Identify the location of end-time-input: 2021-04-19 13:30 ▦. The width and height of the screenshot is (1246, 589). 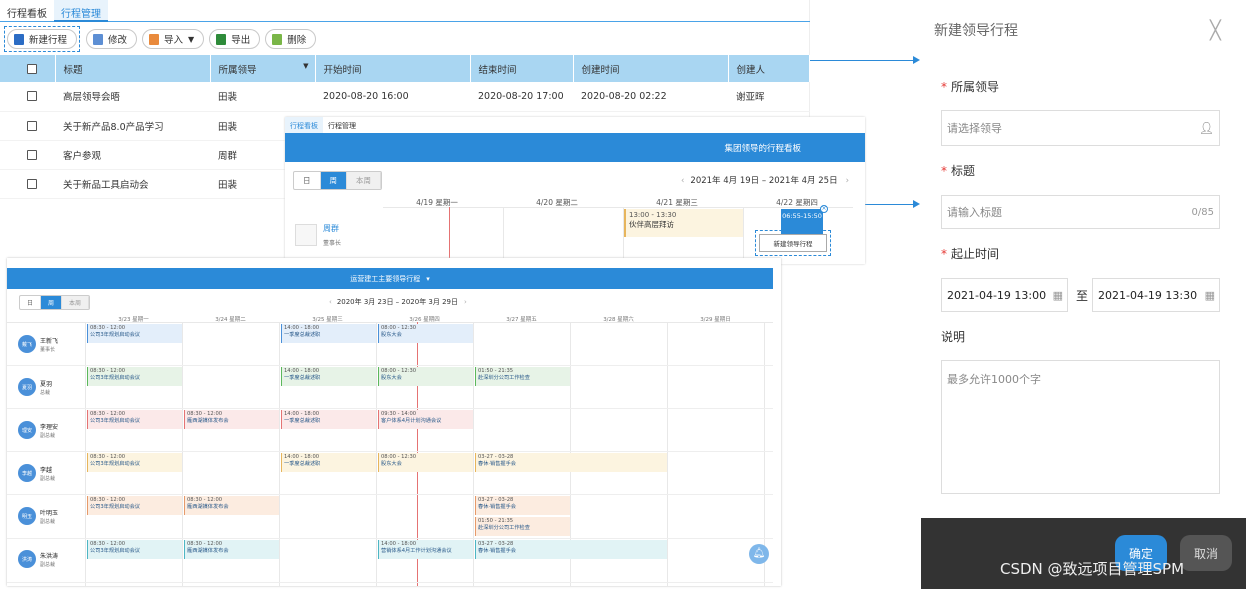
(1156, 295).